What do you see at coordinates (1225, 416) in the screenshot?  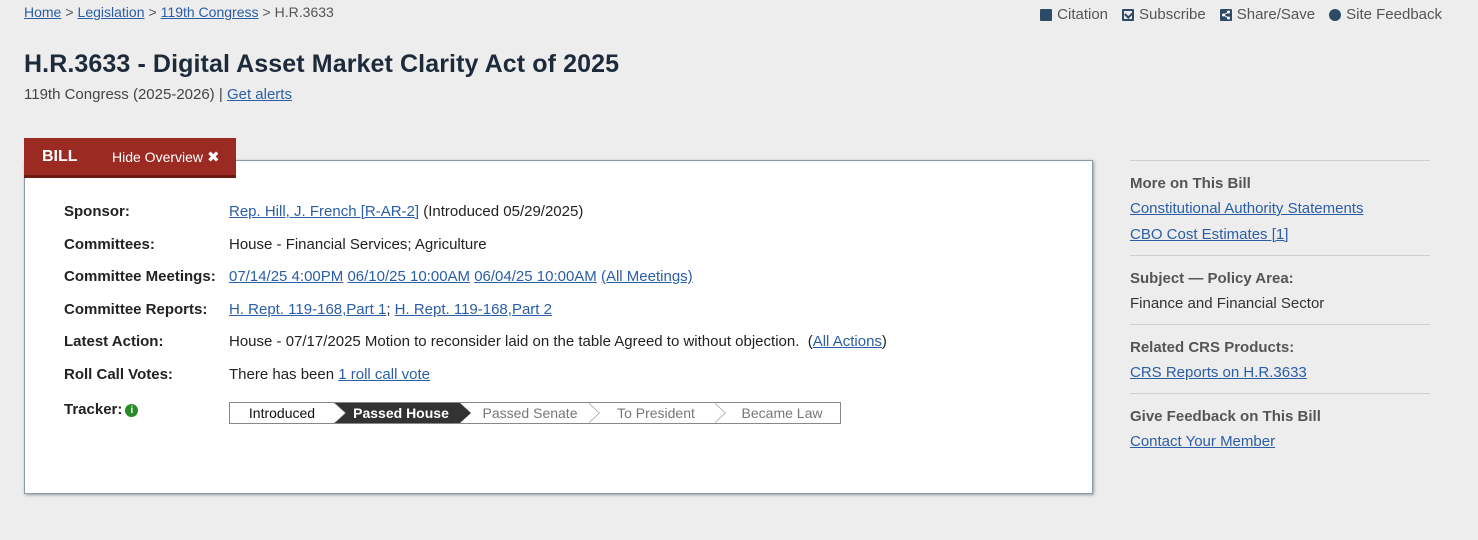 I see `give-feedback-heading: Give Feedback on This Bill` at bounding box center [1225, 416].